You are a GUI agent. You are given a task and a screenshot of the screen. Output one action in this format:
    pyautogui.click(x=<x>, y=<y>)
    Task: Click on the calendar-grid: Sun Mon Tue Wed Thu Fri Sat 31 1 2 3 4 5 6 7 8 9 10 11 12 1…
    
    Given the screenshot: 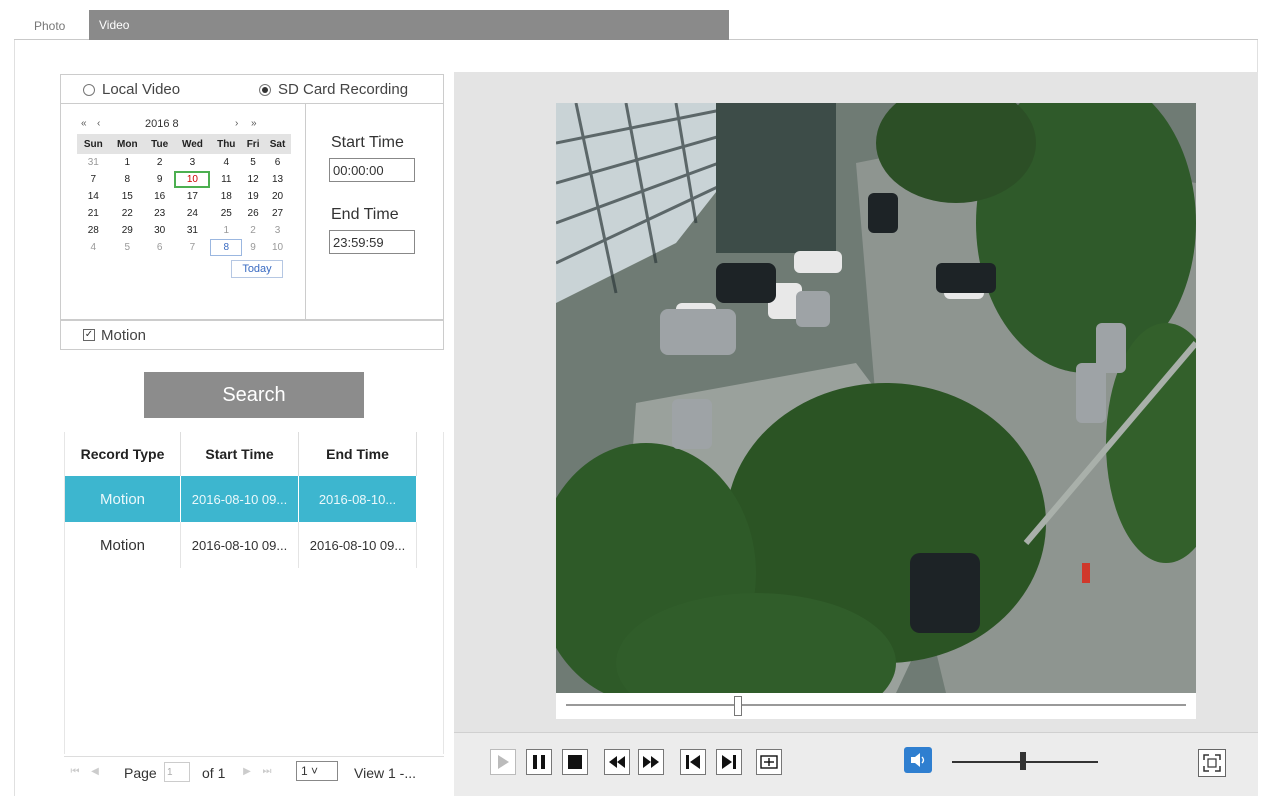 What is the action you would take?
    pyautogui.click(x=184, y=195)
    